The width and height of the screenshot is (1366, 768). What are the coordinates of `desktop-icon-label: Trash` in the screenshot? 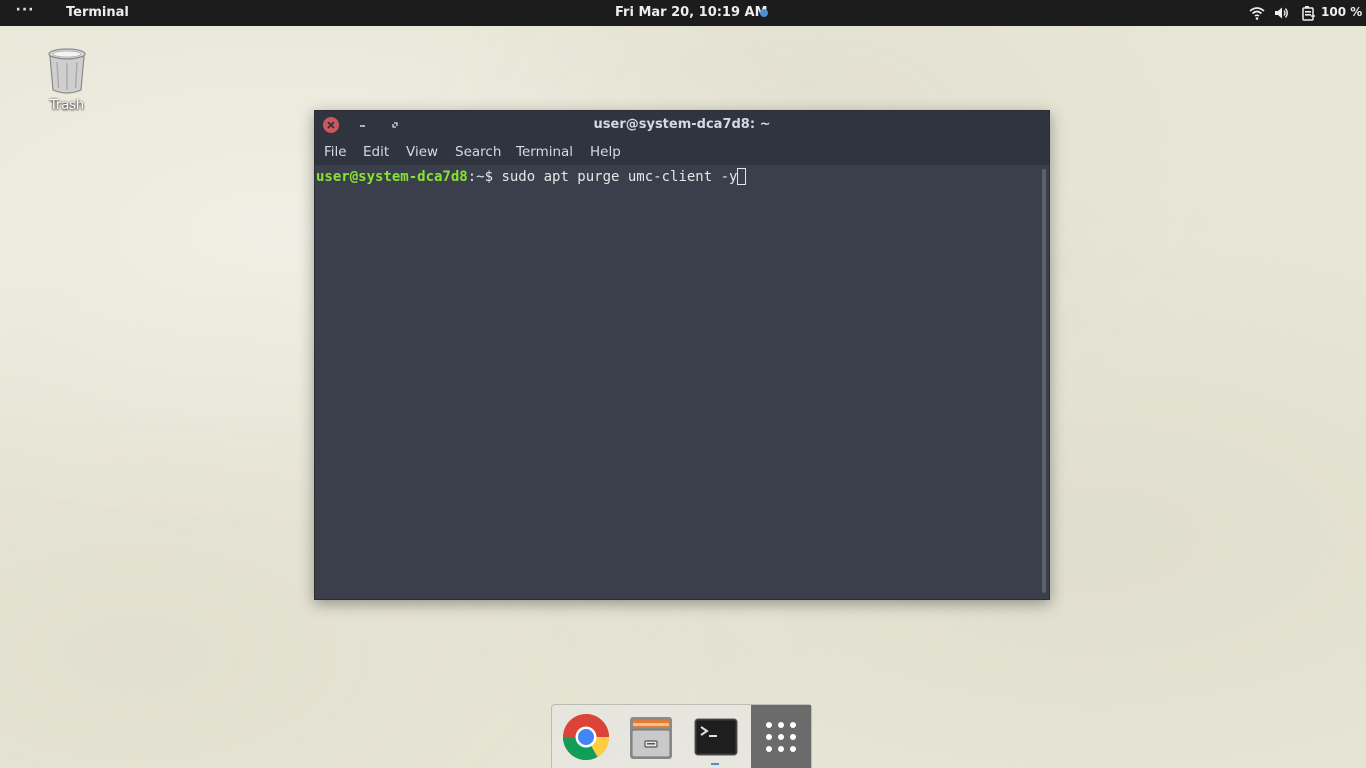 It's located at (67, 105).